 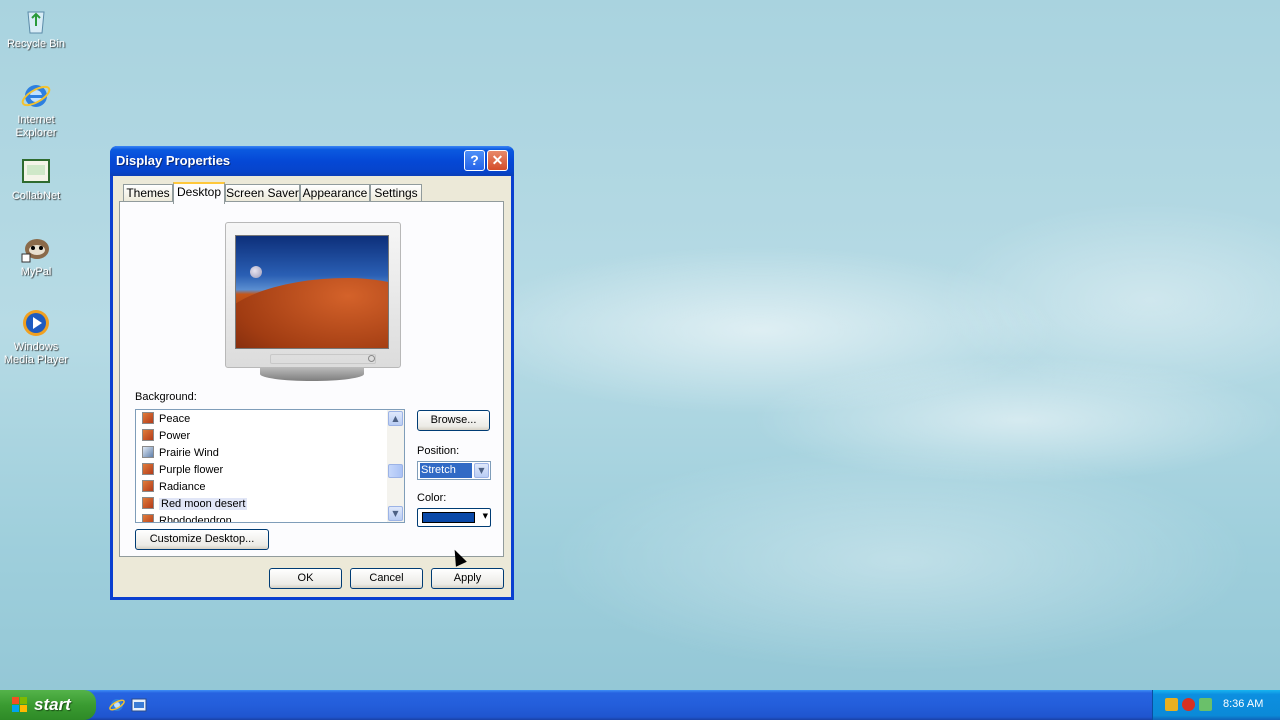 What do you see at coordinates (166, 397) in the screenshot?
I see `background-label: Background:` at bounding box center [166, 397].